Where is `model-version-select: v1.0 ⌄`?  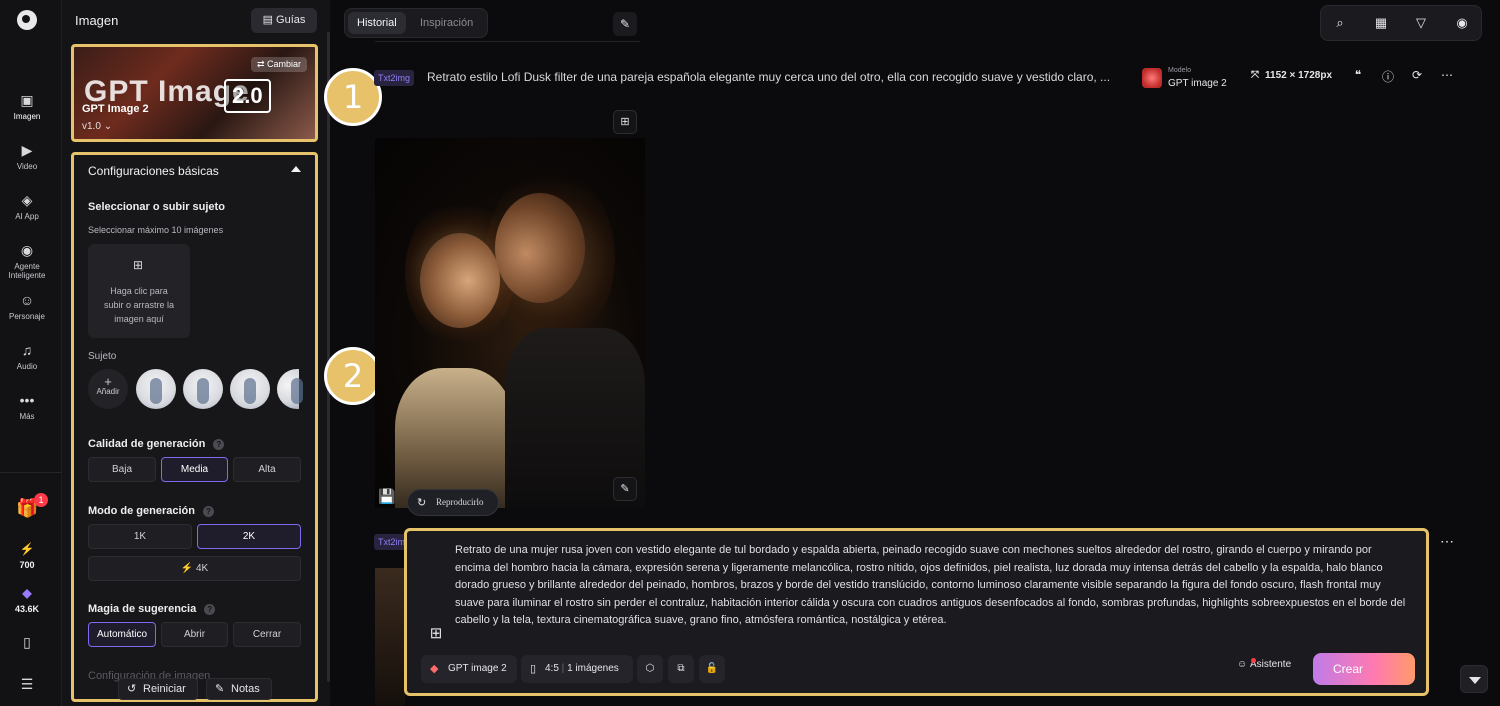
model-version-select: v1.0 ⌄ is located at coordinates (97, 126).